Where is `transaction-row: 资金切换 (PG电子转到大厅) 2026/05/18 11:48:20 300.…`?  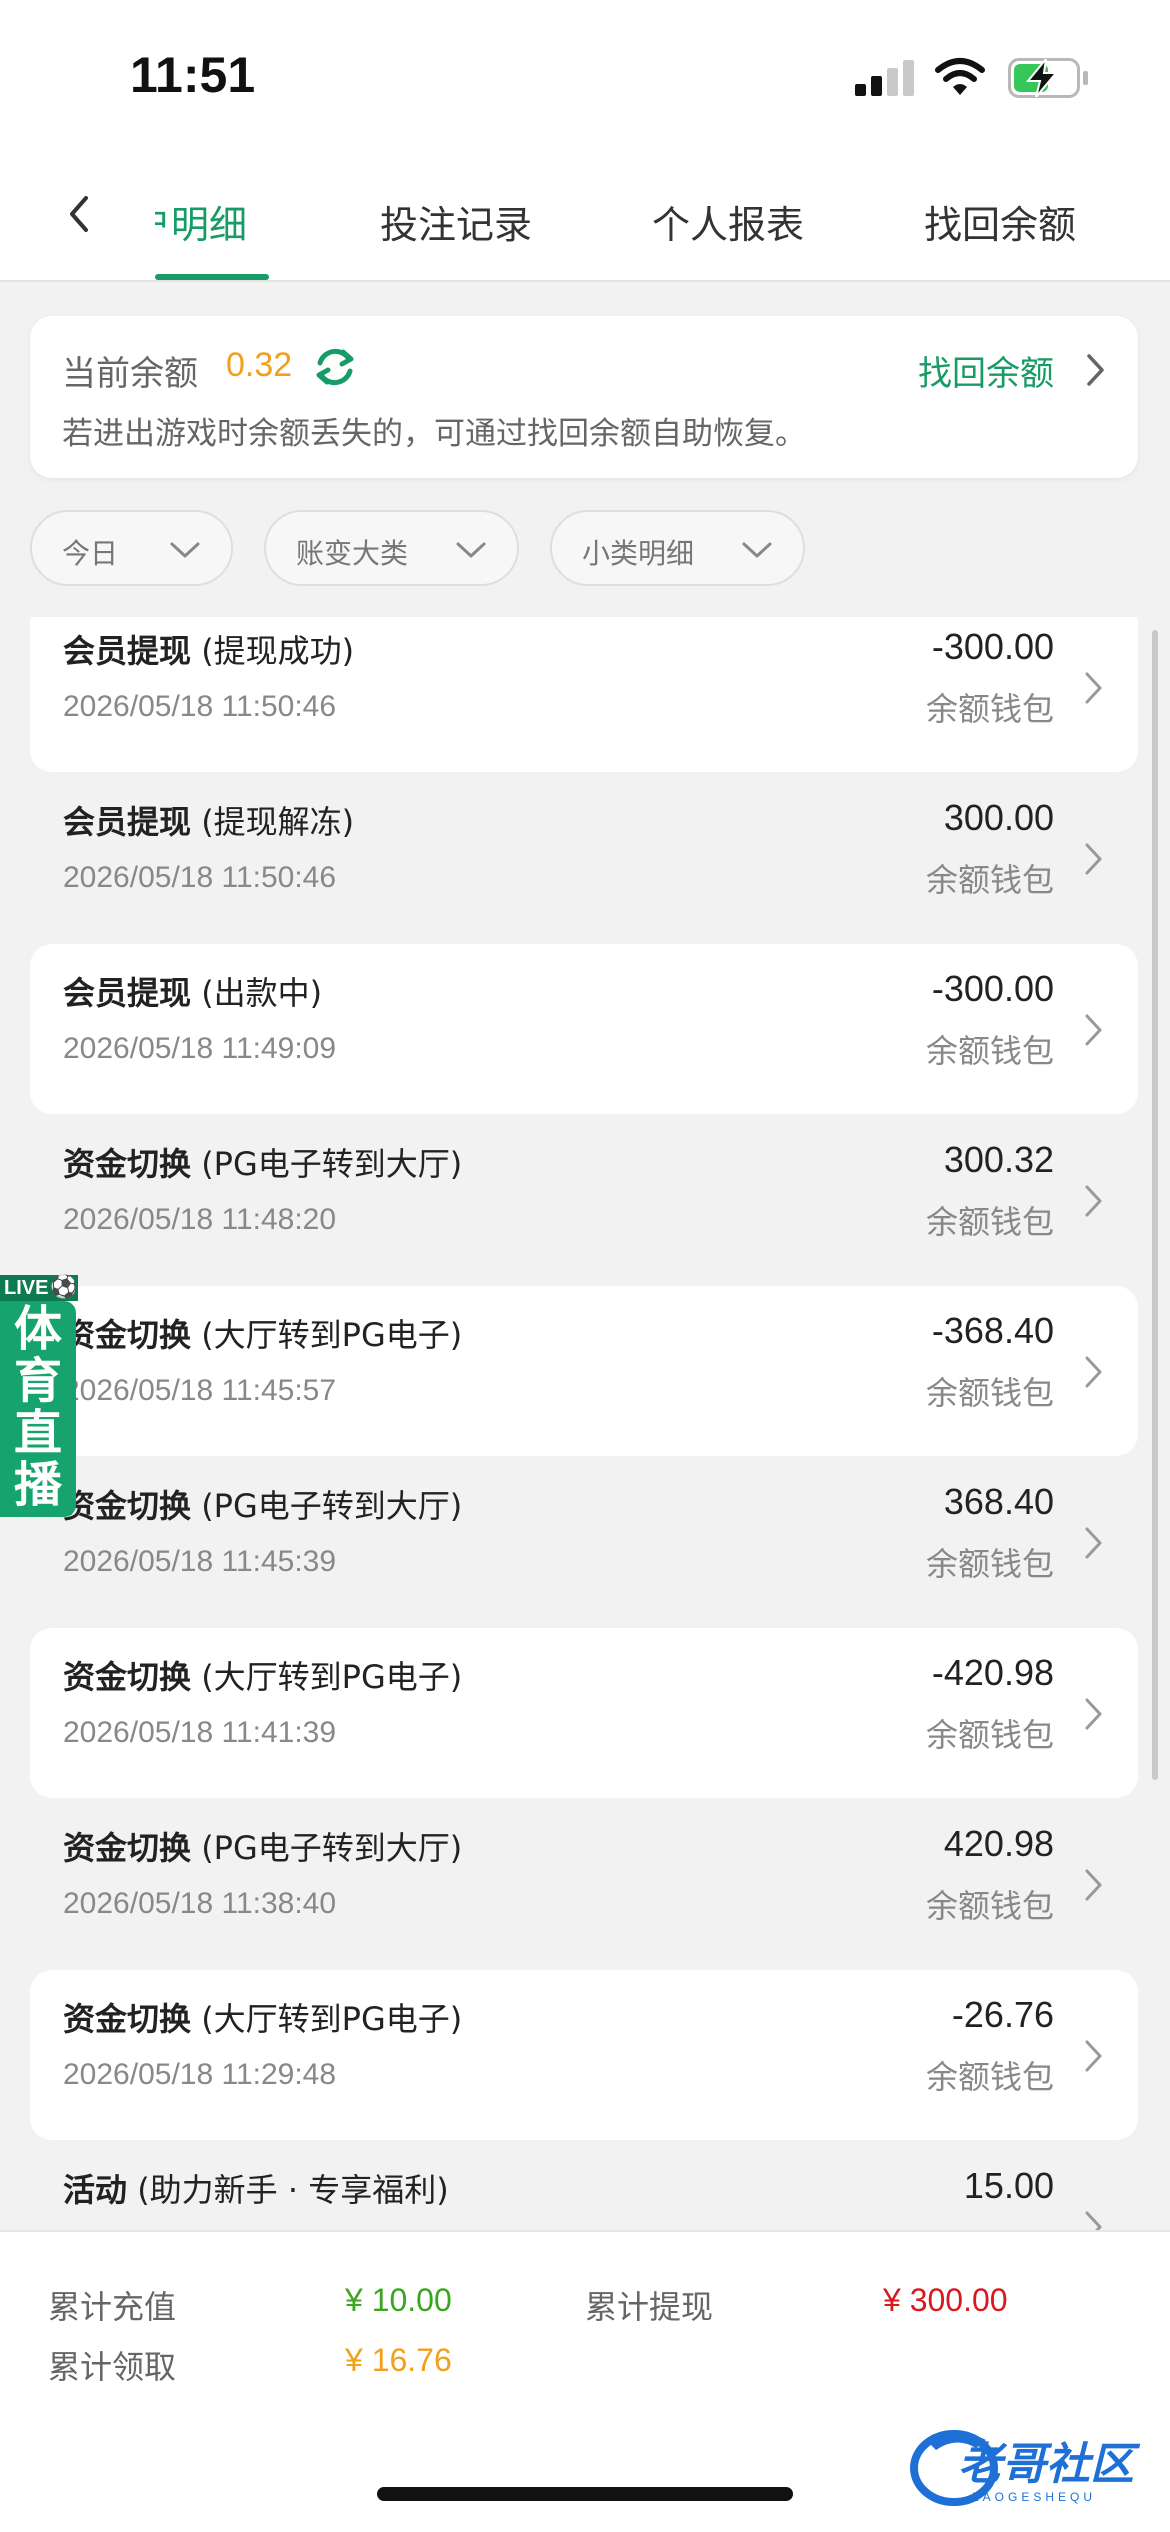
transaction-row: 资金切换 (PG电子转到大厅) 2026/05/18 11:48:20 300.… is located at coordinates (584, 1200).